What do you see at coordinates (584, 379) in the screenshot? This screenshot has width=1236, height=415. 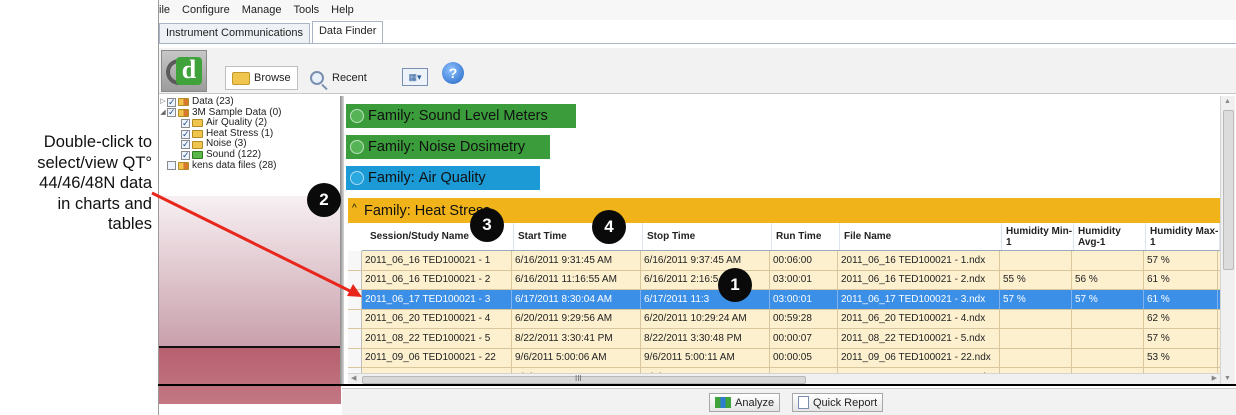 I see `scroll-thumb: III` at bounding box center [584, 379].